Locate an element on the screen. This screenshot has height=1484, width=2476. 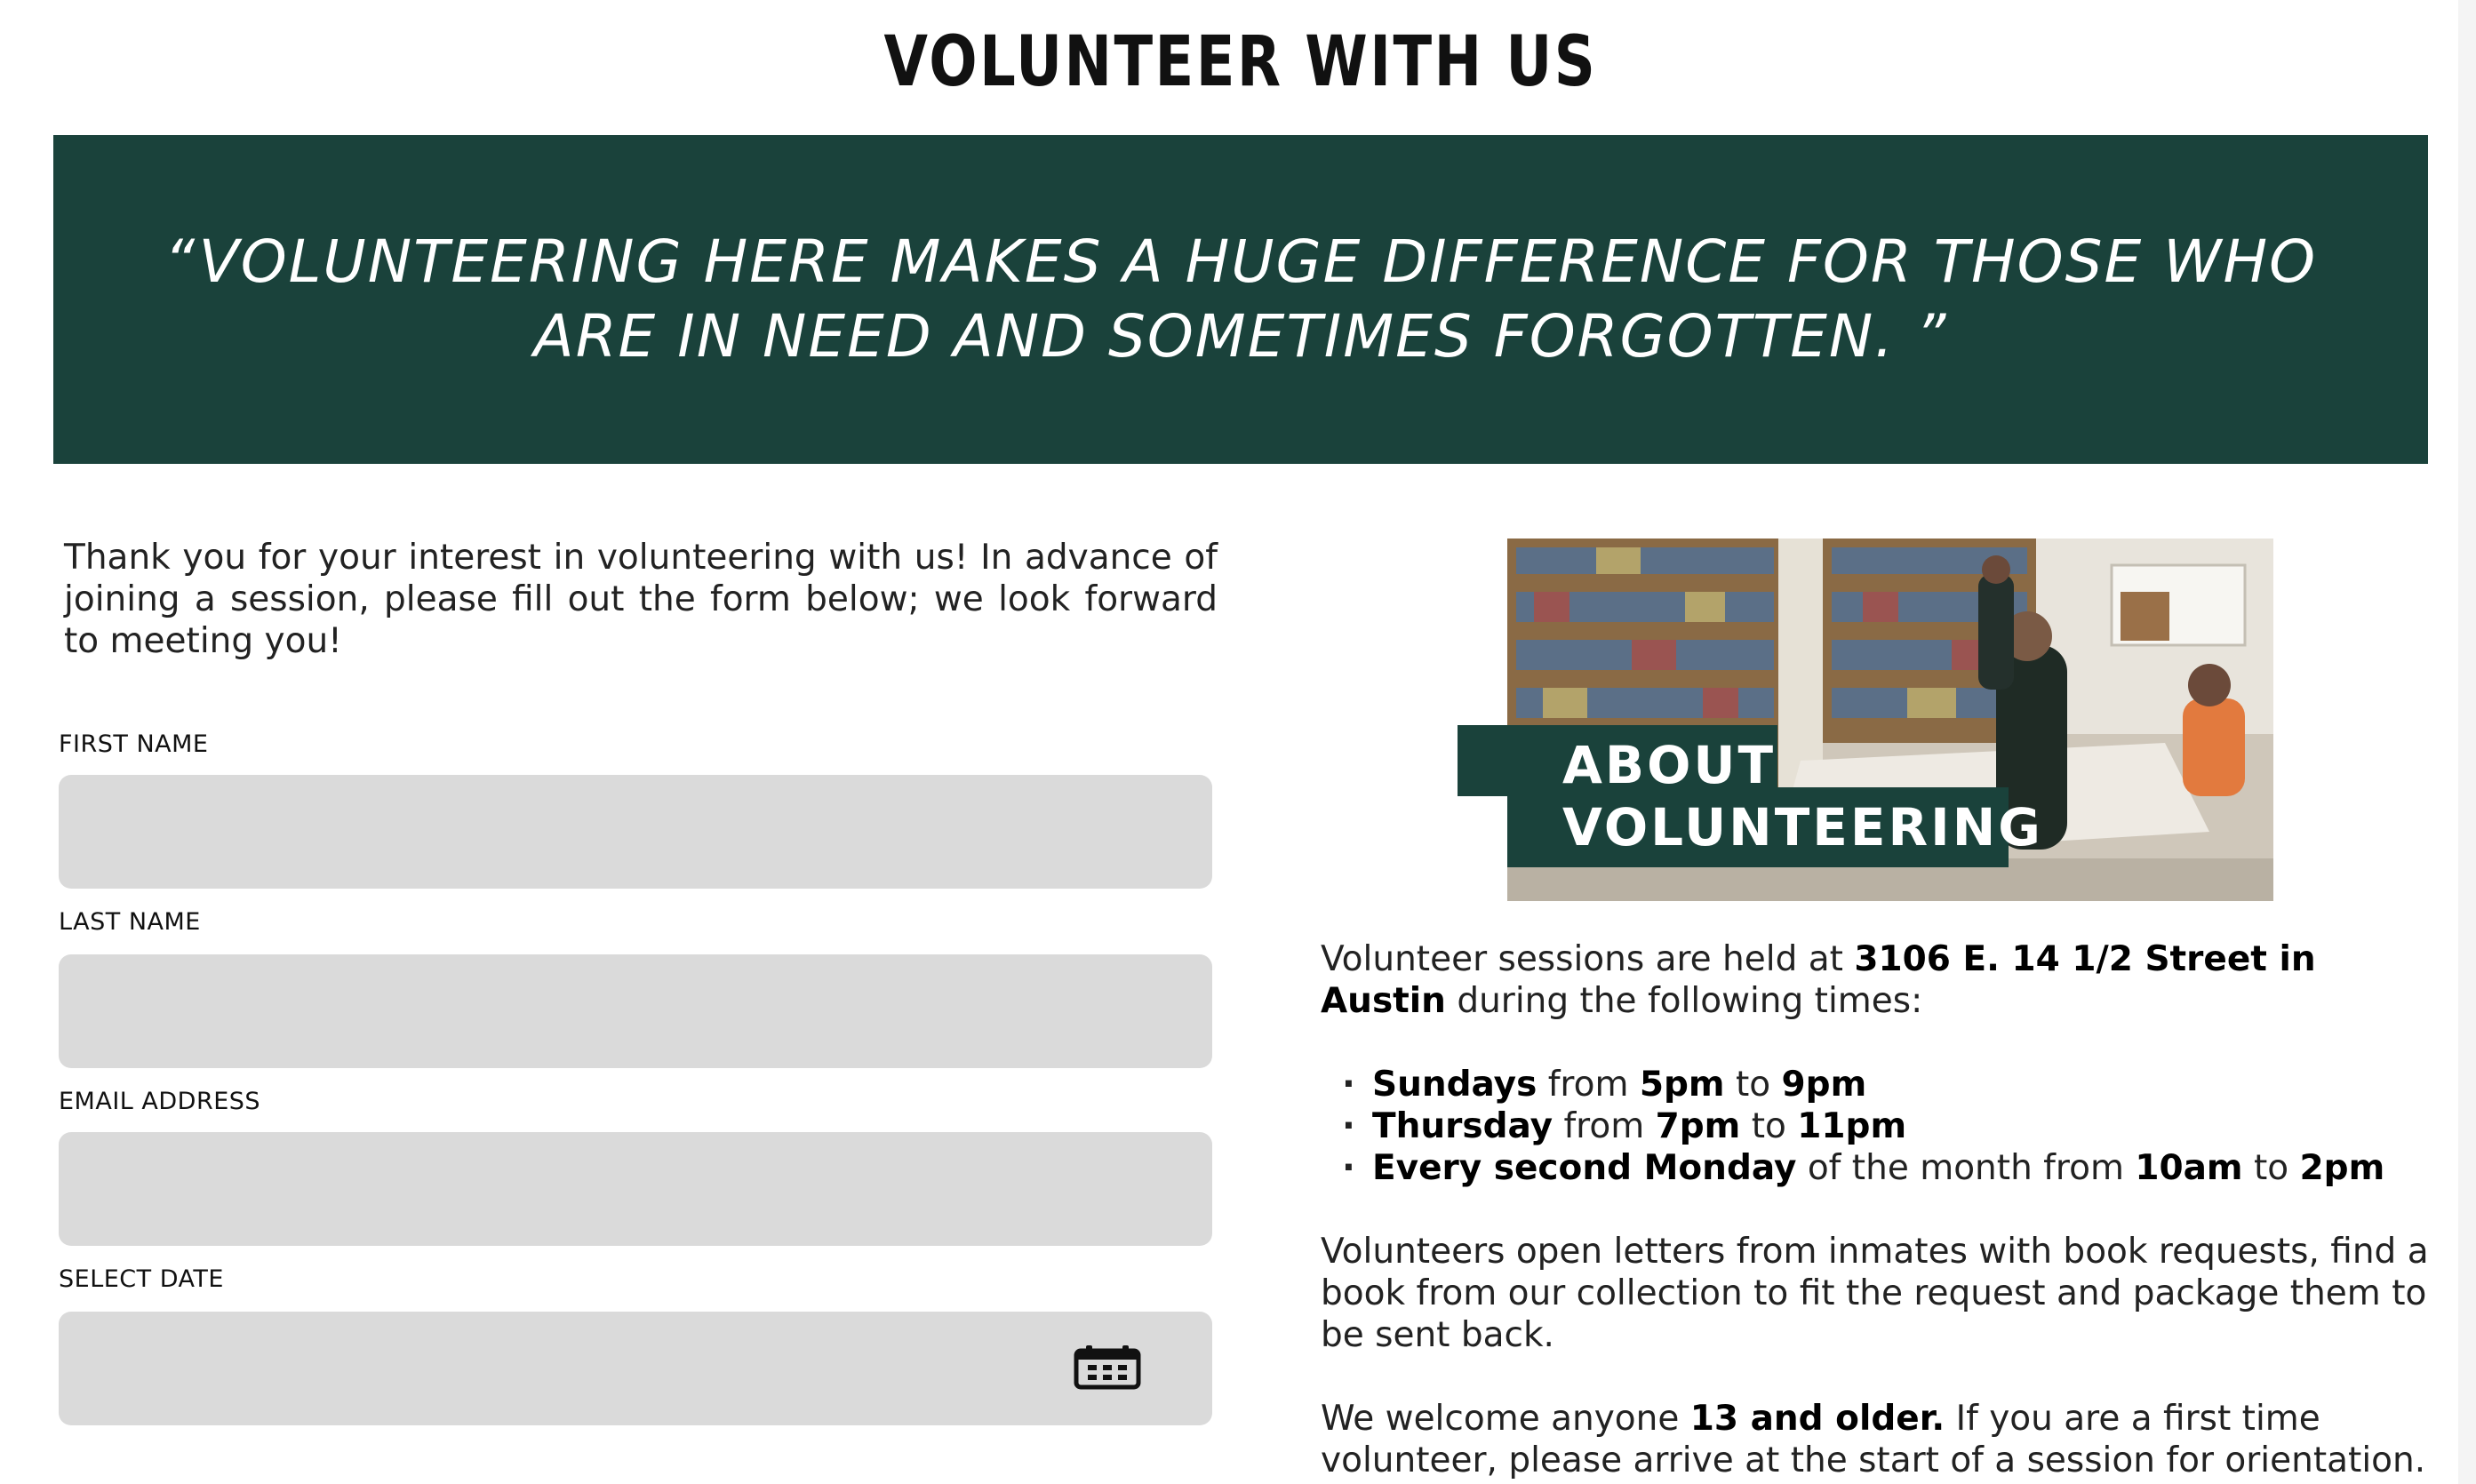
select-date-input is located at coordinates (636, 1368).